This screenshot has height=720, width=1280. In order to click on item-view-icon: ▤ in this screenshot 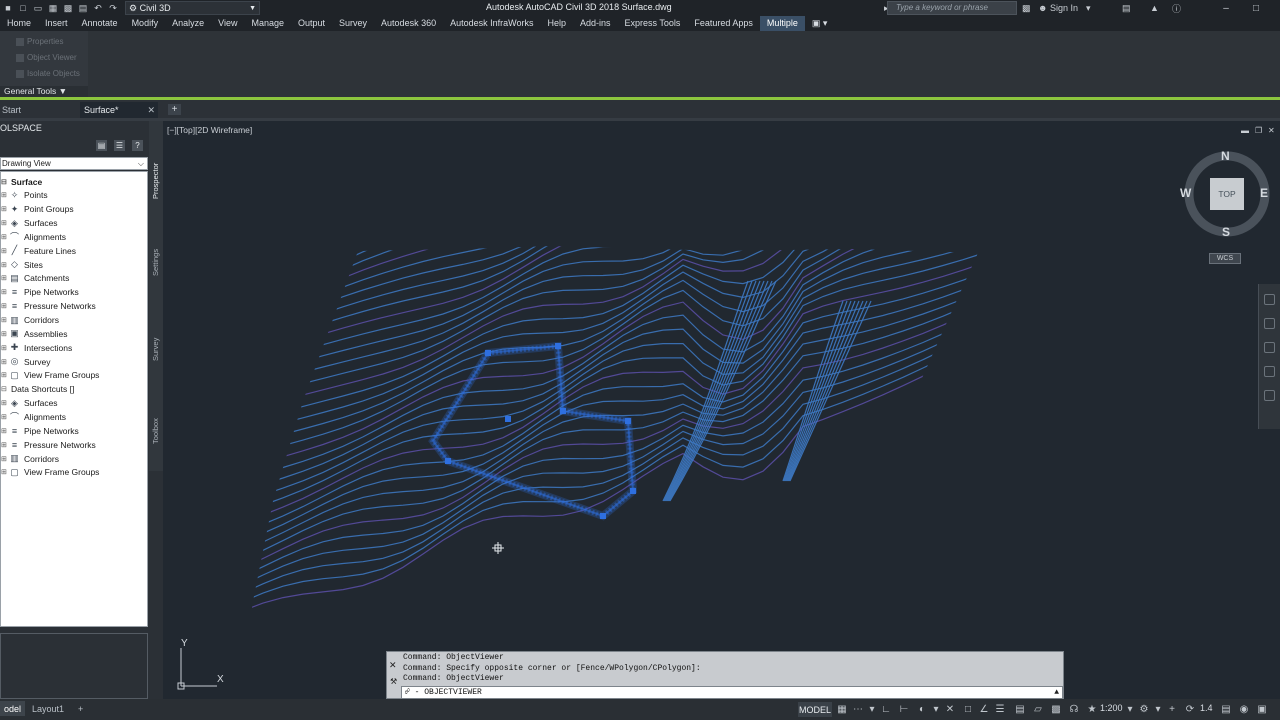, I will do `click(101, 145)`.